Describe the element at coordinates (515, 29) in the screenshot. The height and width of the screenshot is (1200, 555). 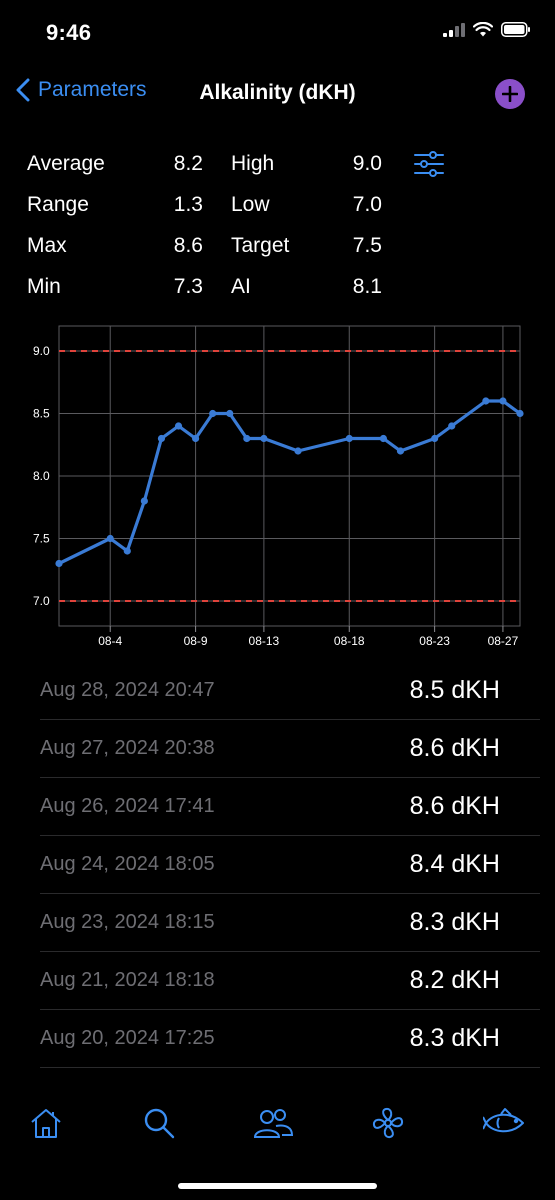
I see `battery-icon` at that location.